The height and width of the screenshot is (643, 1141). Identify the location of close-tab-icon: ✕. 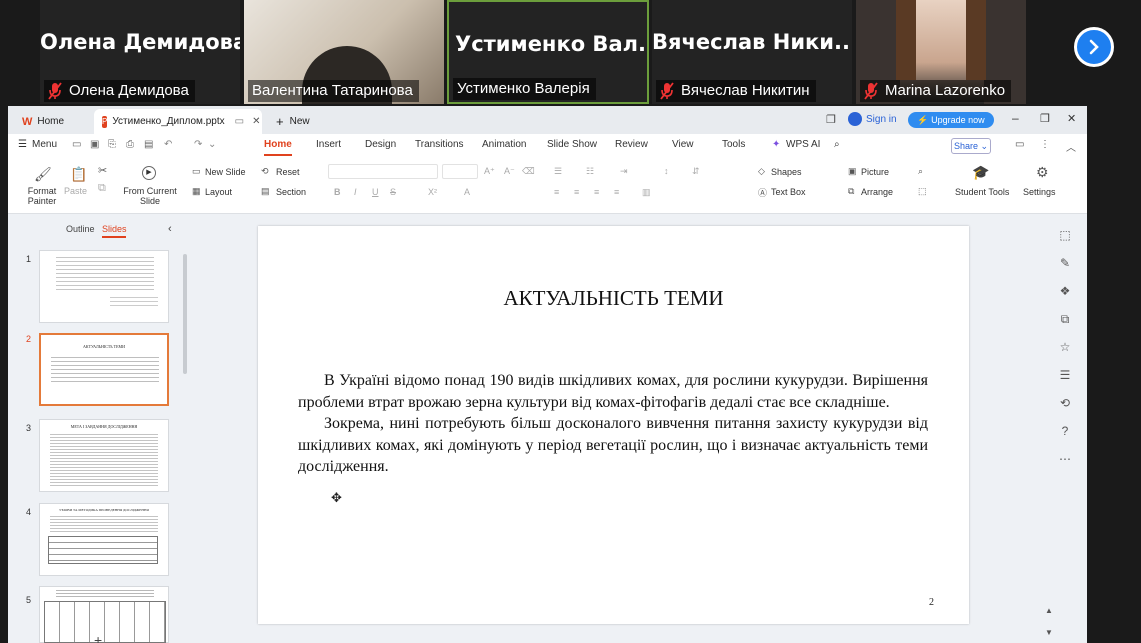
(256, 121).